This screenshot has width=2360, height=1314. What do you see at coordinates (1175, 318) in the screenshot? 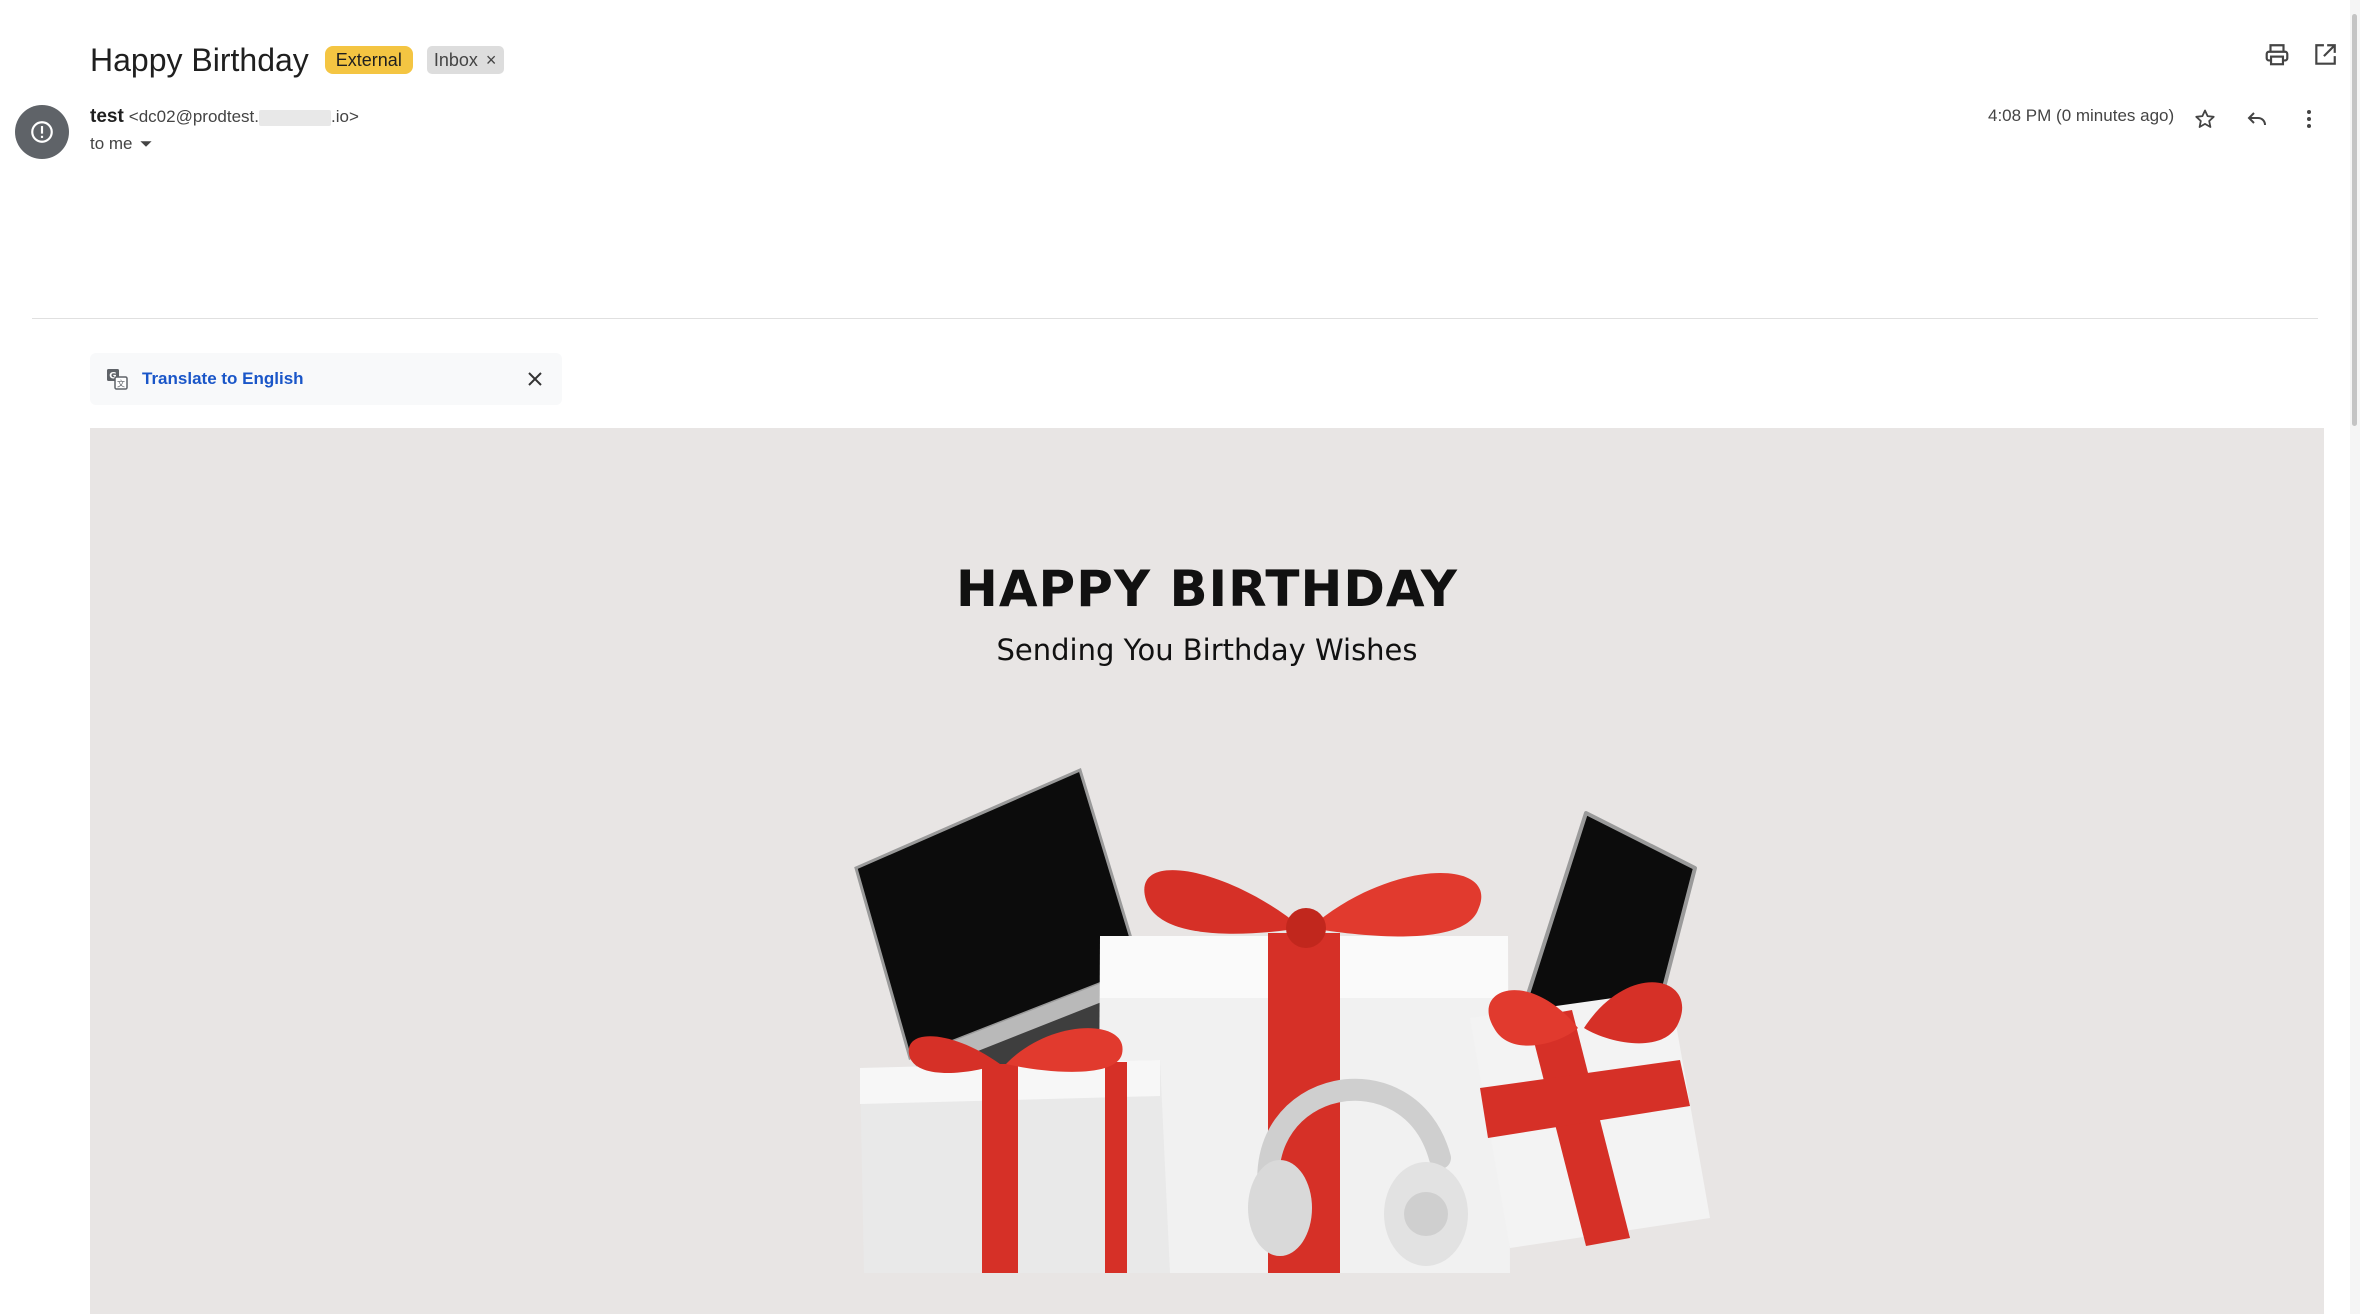
I see `header-divider` at bounding box center [1175, 318].